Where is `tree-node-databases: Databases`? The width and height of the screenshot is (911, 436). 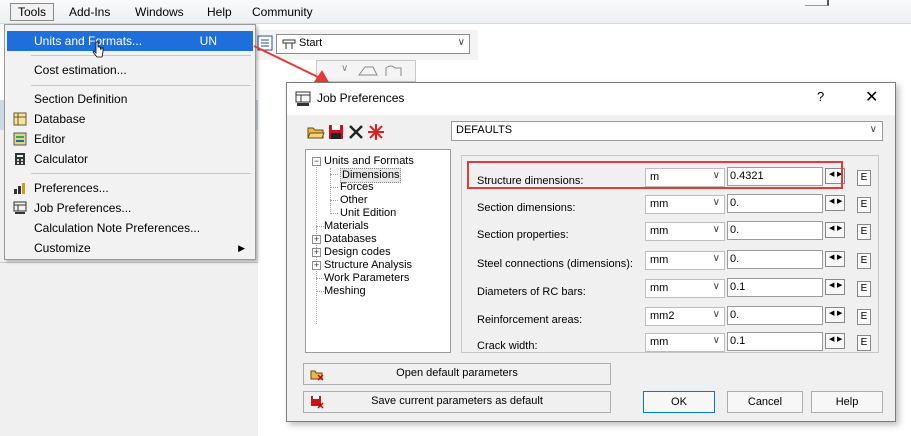
tree-node-databases: Databases is located at coordinates (350, 239).